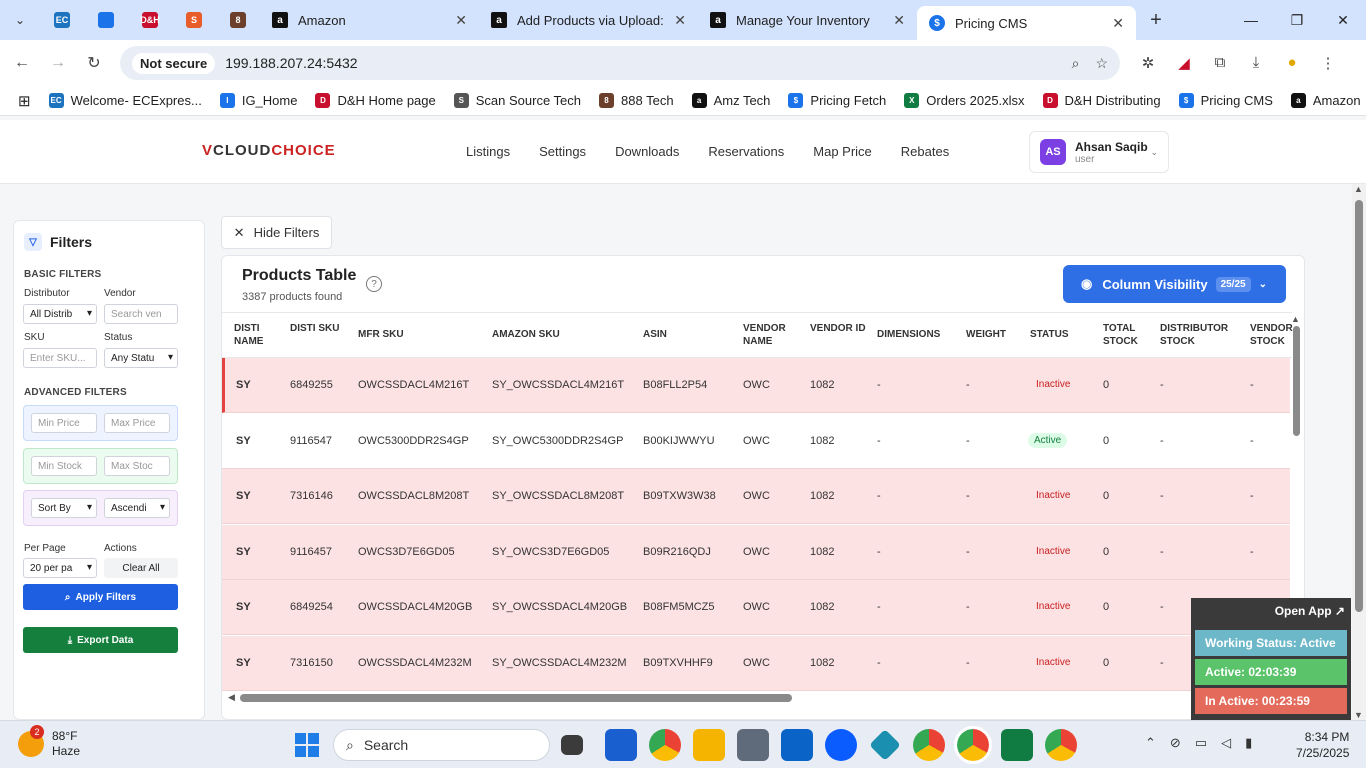  Describe the element at coordinates (1225, 100) in the screenshot. I see `bookmark-item: $ Pricing CMS` at that location.